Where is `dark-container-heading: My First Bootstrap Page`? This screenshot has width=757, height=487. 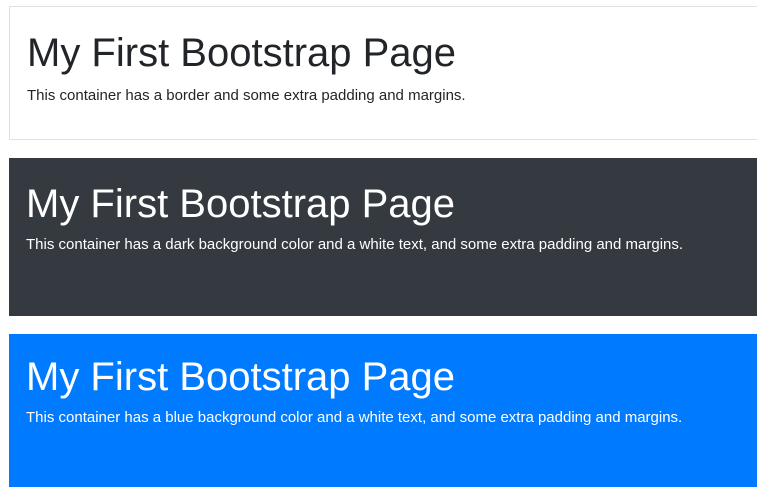
dark-container-heading: My First Bootstrap Page is located at coordinates (241, 204).